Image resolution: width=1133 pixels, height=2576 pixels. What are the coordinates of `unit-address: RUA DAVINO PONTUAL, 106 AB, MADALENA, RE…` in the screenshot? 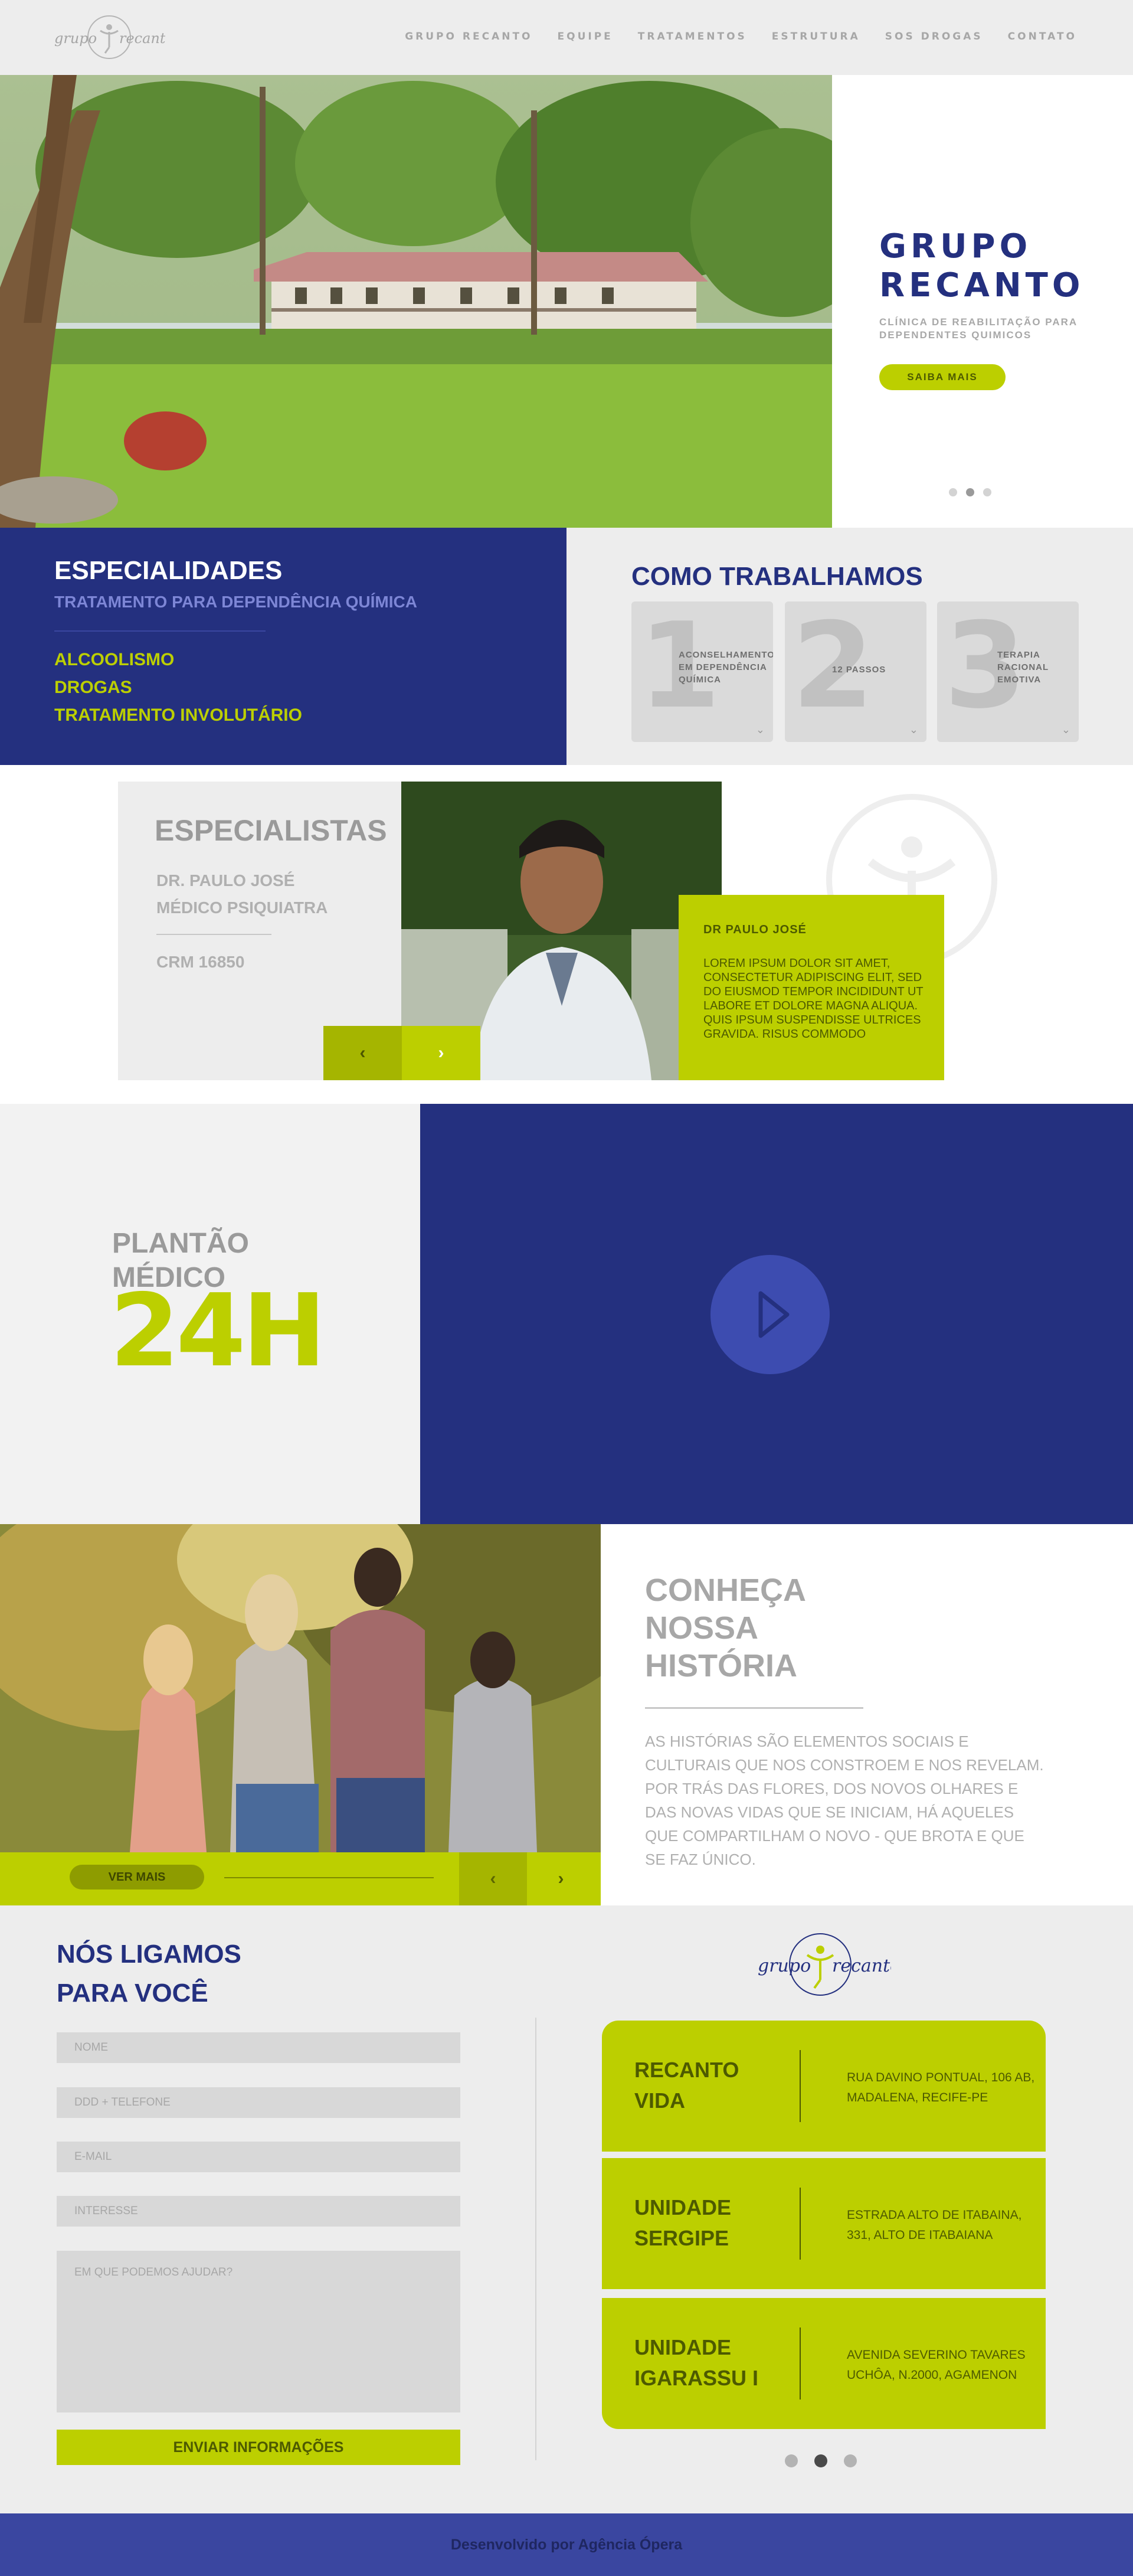 It's located at (941, 2087).